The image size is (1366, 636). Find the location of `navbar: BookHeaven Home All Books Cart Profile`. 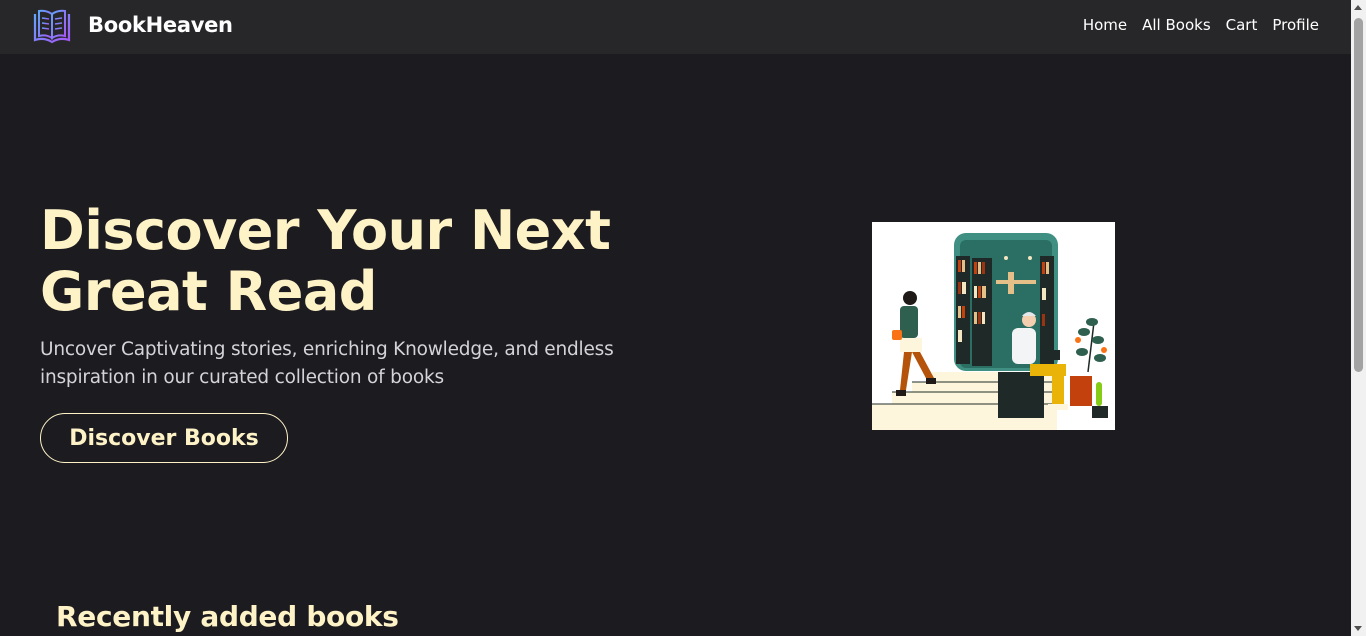

navbar: BookHeaven Home All Books Cart Profile is located at coordinates (675, 27).